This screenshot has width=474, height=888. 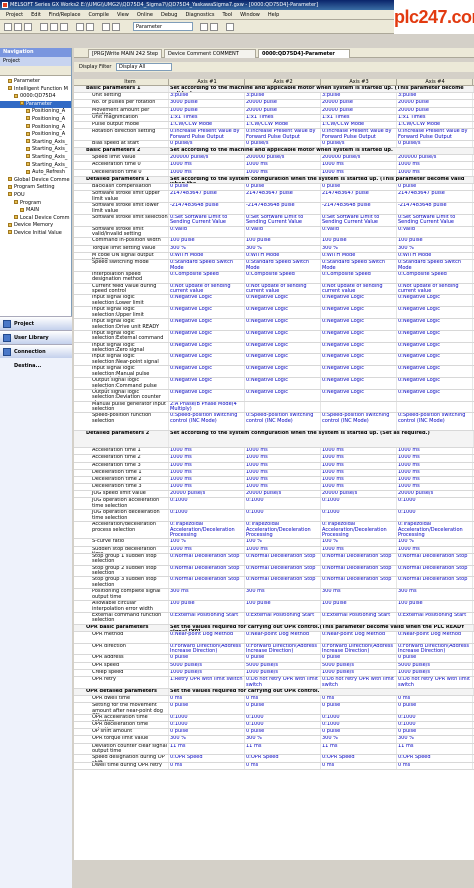 What do you see at coordinates (283, 637) in the screenshot?
I see `axis-2-value: 0:Near-point Dog Method` at bounding box center [283, 637].